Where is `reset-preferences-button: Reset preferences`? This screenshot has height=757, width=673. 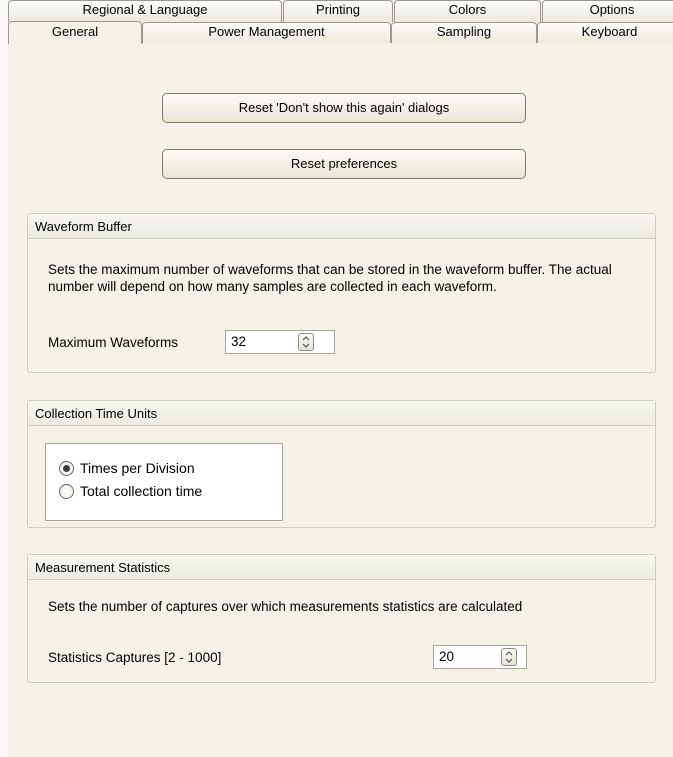
reset-preferences-button: Reset preferences is located at coordinates (344, 164).